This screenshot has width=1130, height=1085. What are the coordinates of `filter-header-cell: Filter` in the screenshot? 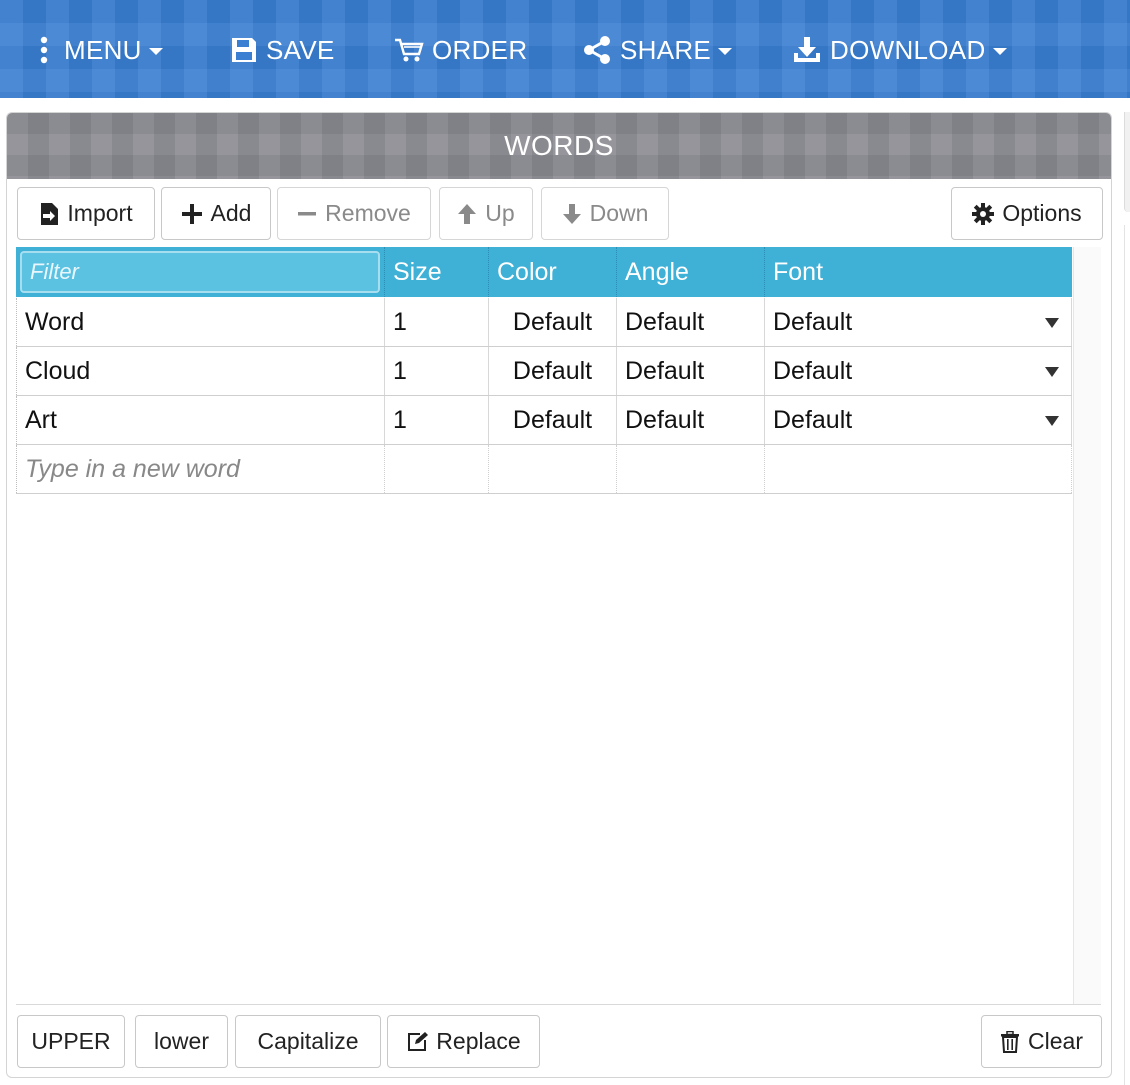 It's located at (200, 272).